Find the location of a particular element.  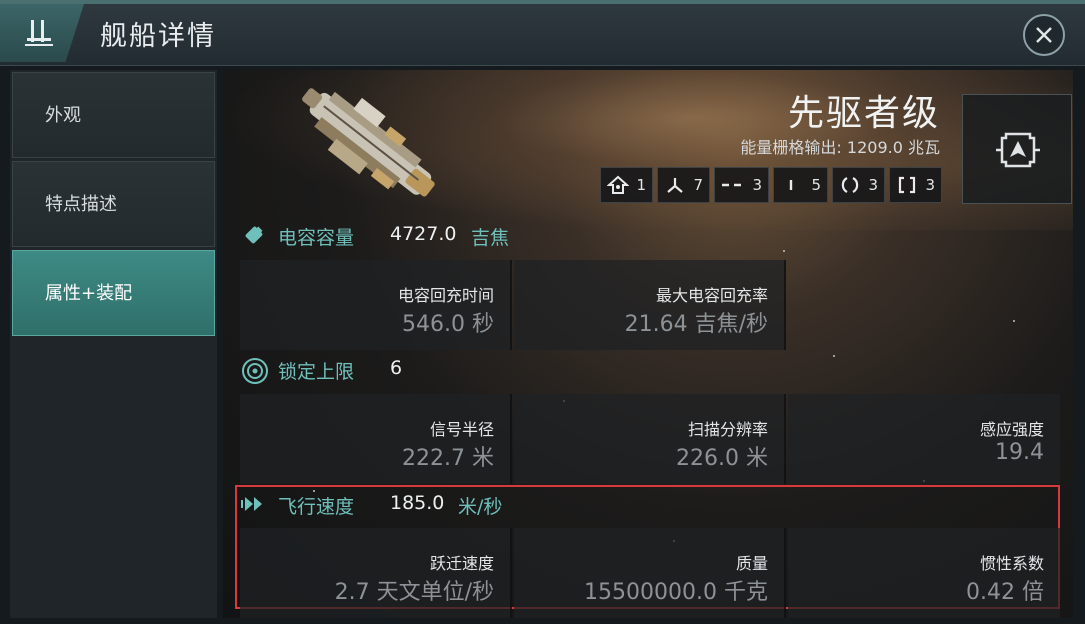

stat-warp-speed: 跃迁速度 2.7 天文单位/秒 is located at coordinates (376, 573).